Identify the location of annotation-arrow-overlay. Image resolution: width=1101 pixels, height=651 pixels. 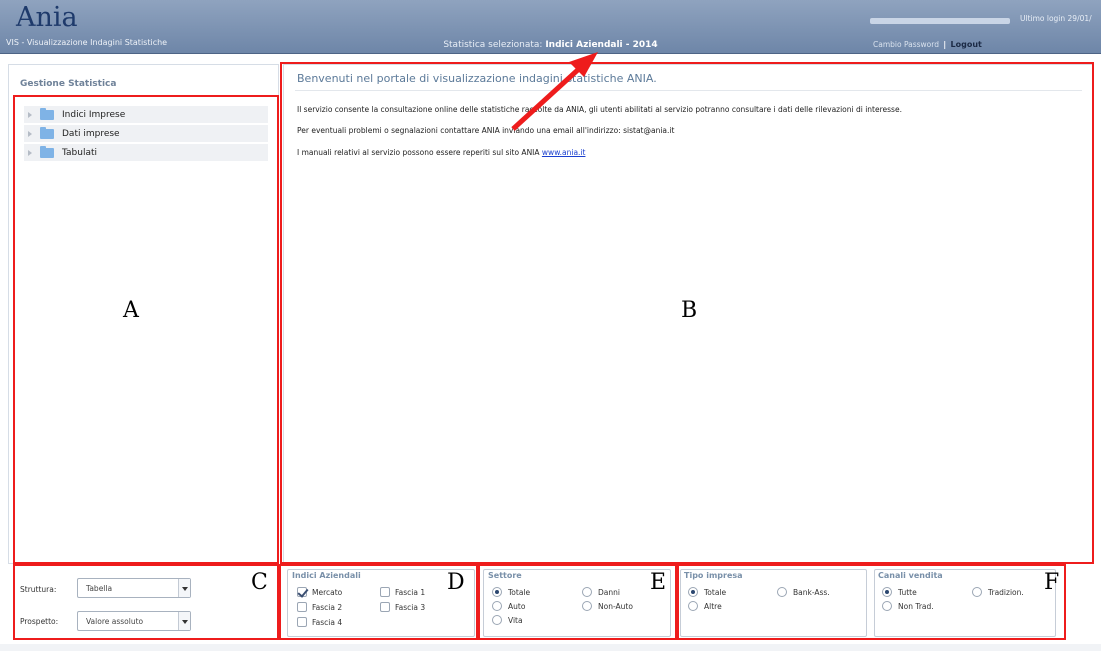
(554, 91).